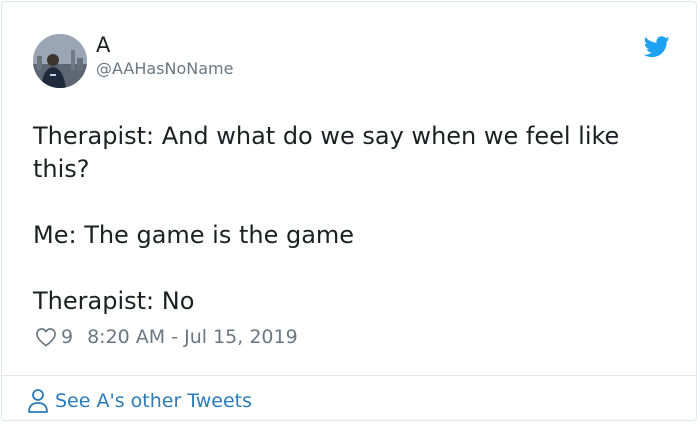  What do you see at coordinates (192, 337) in the screenshot?
I see `tweet-timestamp: 8:20 AM - Jul 15, 2019` at bounding box center [192, 337].